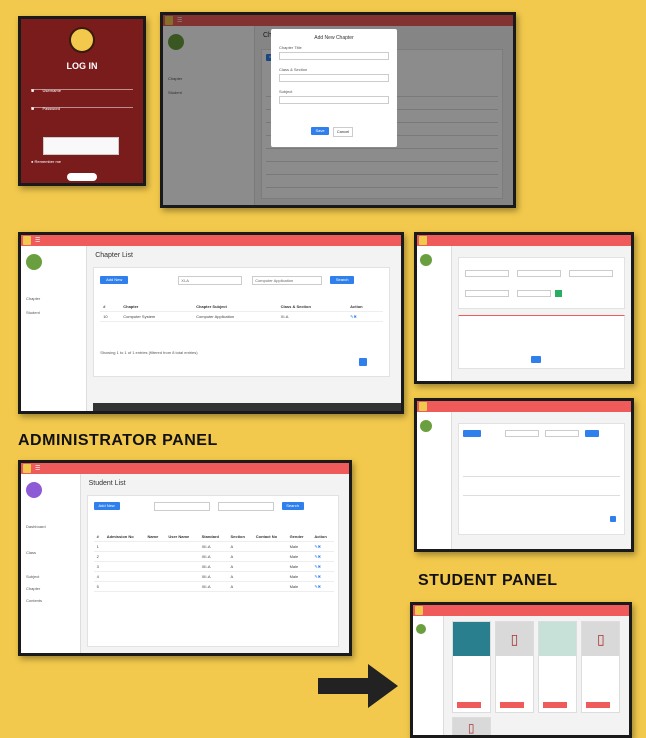 Image resolution: width=646 pixels, height=738 pixels. Describe the element at coordinates (33, 109) in the screenshot. I see `lock-icon: ■` at that location.